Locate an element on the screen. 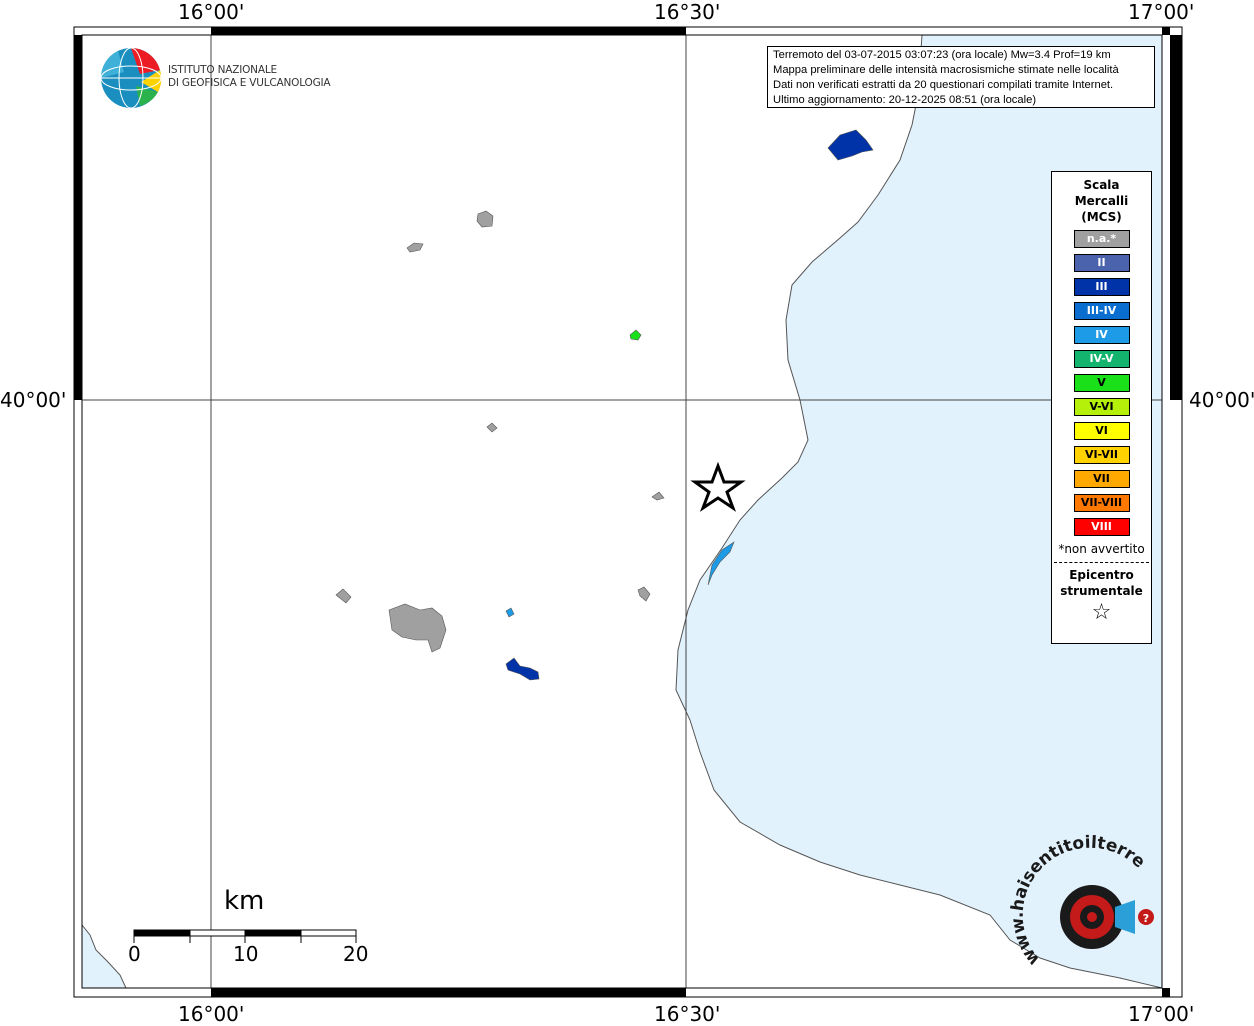 This screenshot has width=1254, height=1026. lon-tick-bottom-2: 16°30' is located at coordinates (687, 1014).